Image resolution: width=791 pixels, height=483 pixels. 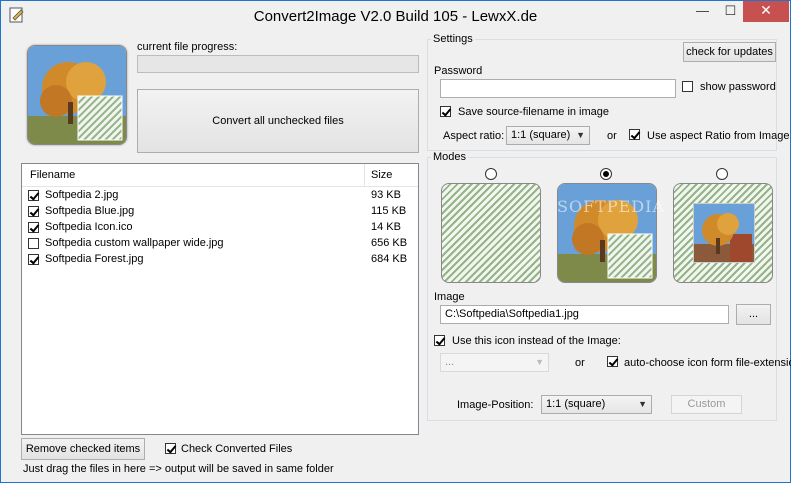 I want to click on aspect-ratio-select: 1:1 (square) ▼, so click(x=548, y=135).